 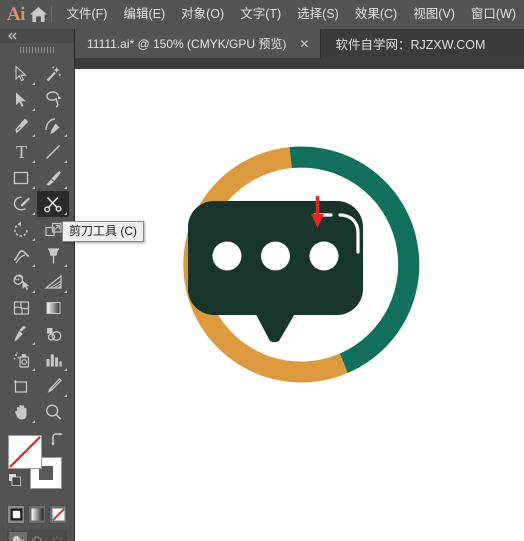 What do you see at coordinates (21, 230) in the screenshot?
I see `rotate-tool` at bounding box center [21, 230].